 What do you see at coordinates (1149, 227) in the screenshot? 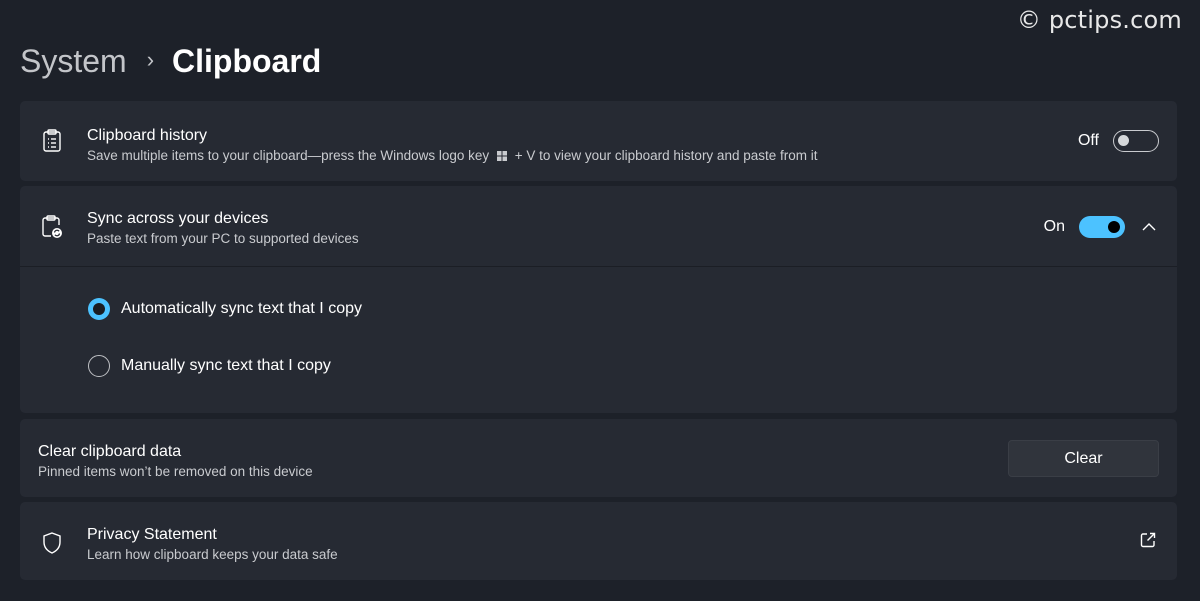
I see `chevron-up-icon` at bounding box center [1149, 227].